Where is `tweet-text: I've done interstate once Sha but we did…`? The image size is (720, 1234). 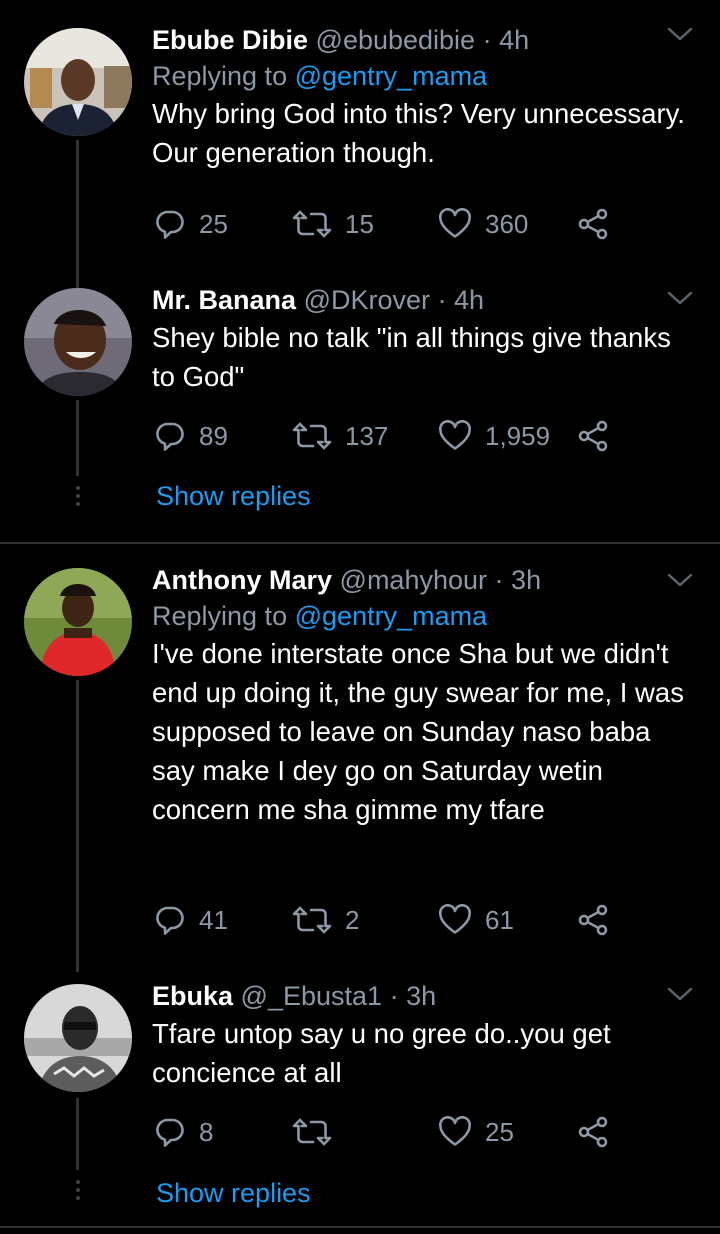 tweet-text: I've done interstate once Sha but we did… is located at coordinates (418, 731).